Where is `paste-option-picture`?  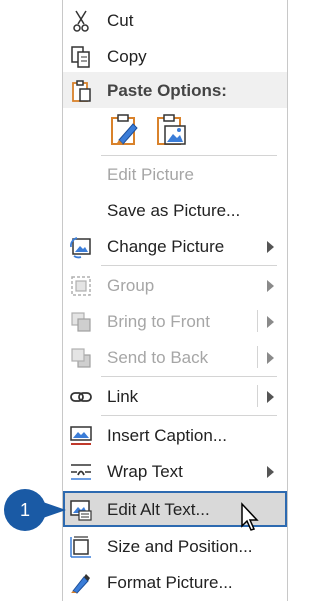
paste-option-picture is located at coordinates (171, 130).